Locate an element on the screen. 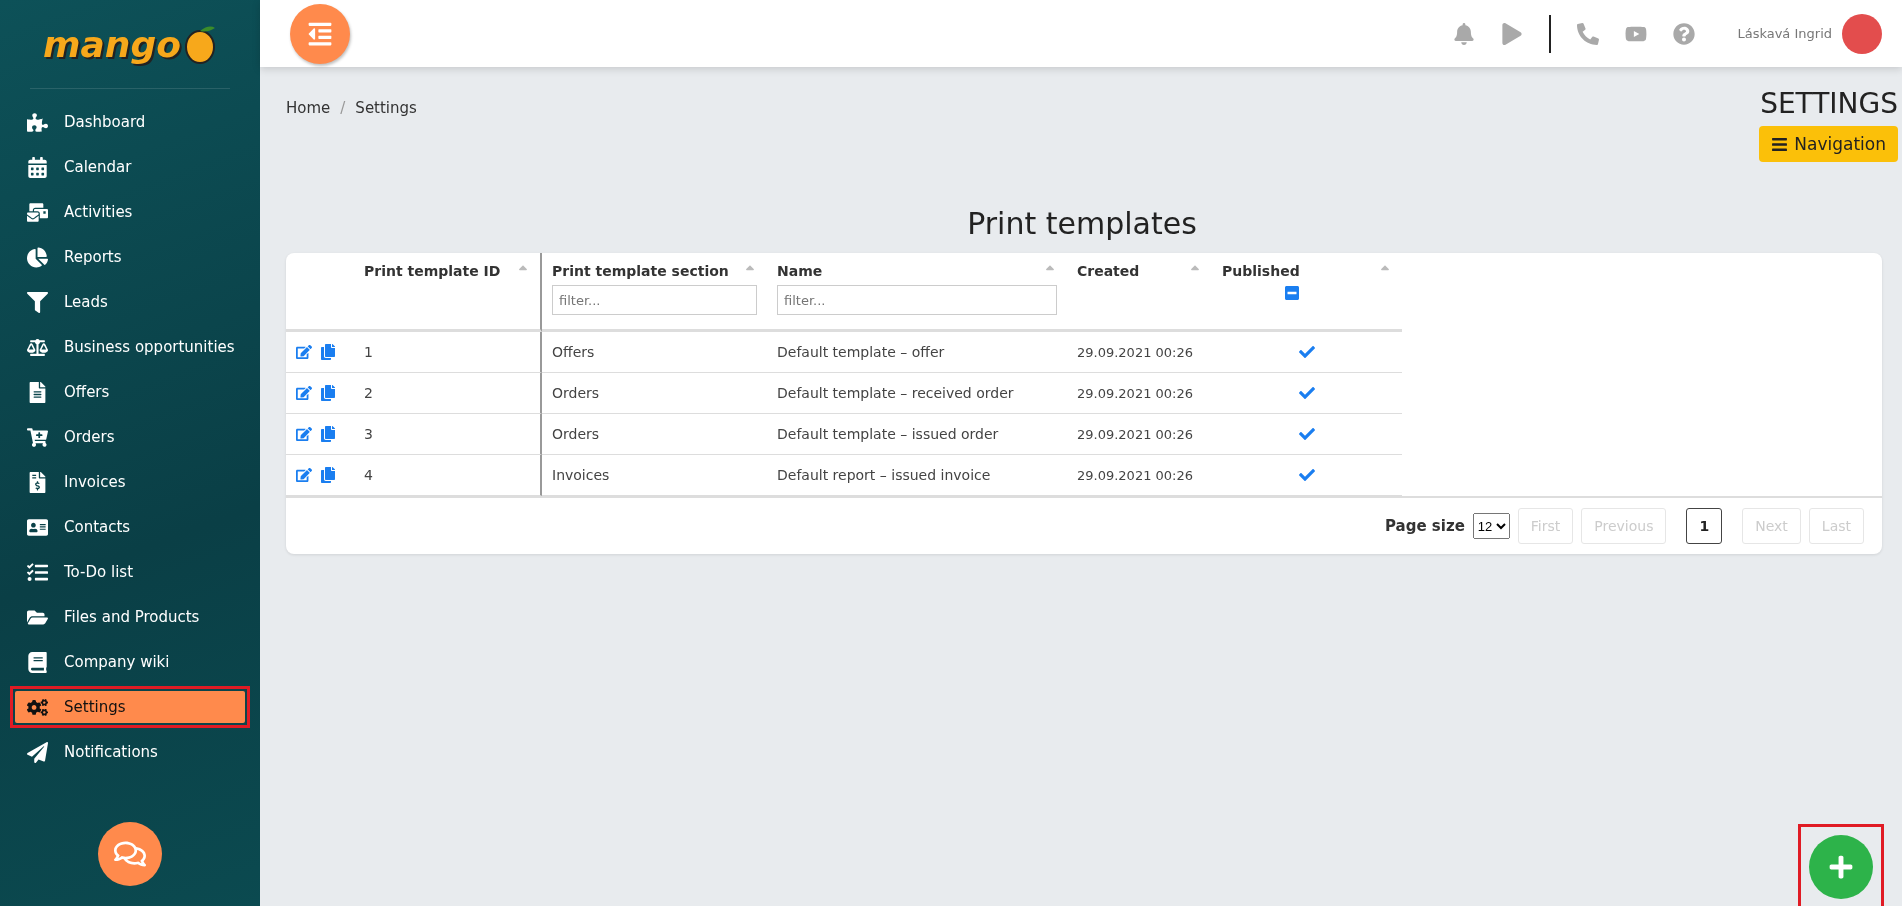 This screenshot has height=906, width=1902. table-cell: 2 is located at coordinates (448, 393).